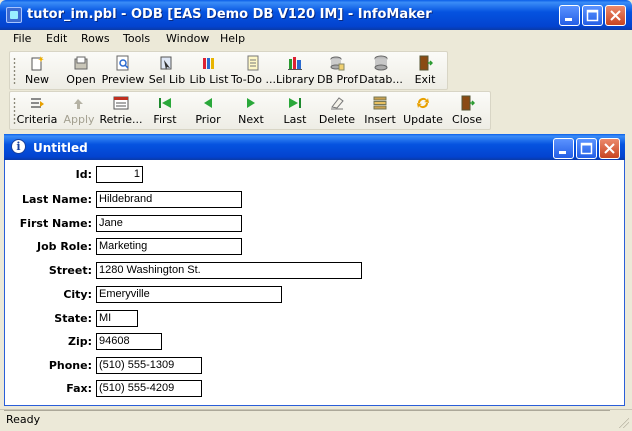 The image size is (632, 431). I want to click on phone-label: Phone:, so click(70, 365).